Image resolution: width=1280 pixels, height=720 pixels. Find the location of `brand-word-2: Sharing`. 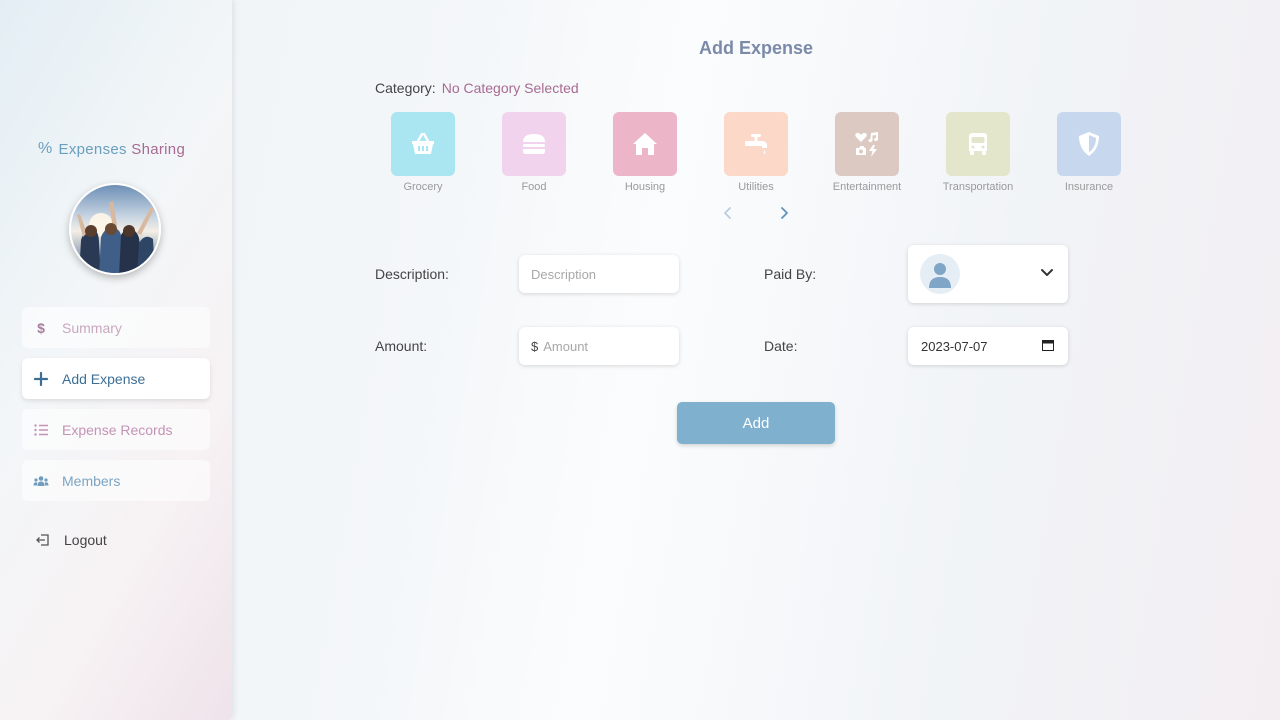

brand-word-2: Sharing is located at coordinates (158, 149).